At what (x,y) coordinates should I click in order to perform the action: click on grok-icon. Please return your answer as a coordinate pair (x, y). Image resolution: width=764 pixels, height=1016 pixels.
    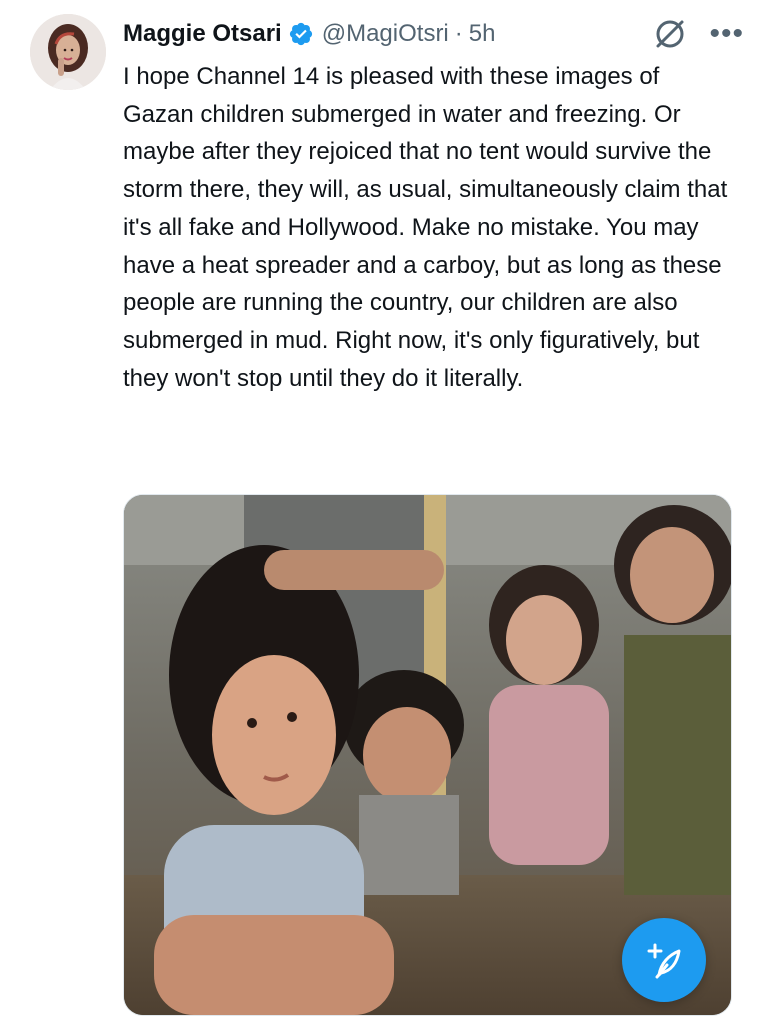
    Looking at the image, I should click on (670, 34).